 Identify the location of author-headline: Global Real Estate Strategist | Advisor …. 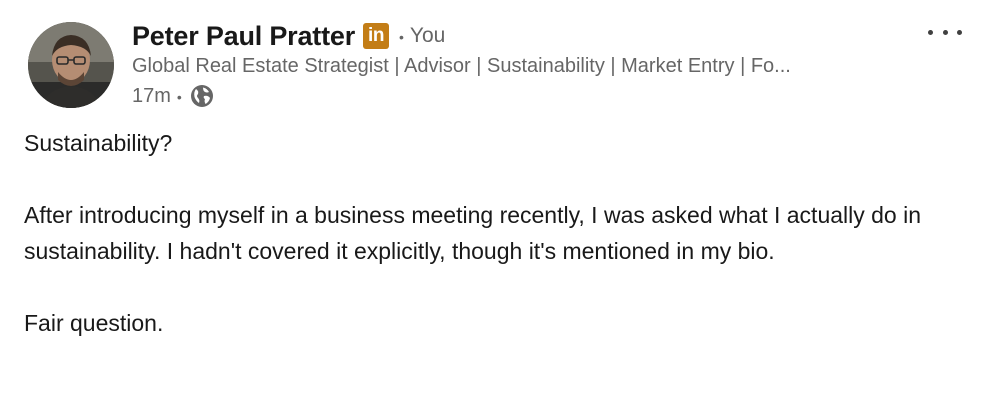
(461, 66).